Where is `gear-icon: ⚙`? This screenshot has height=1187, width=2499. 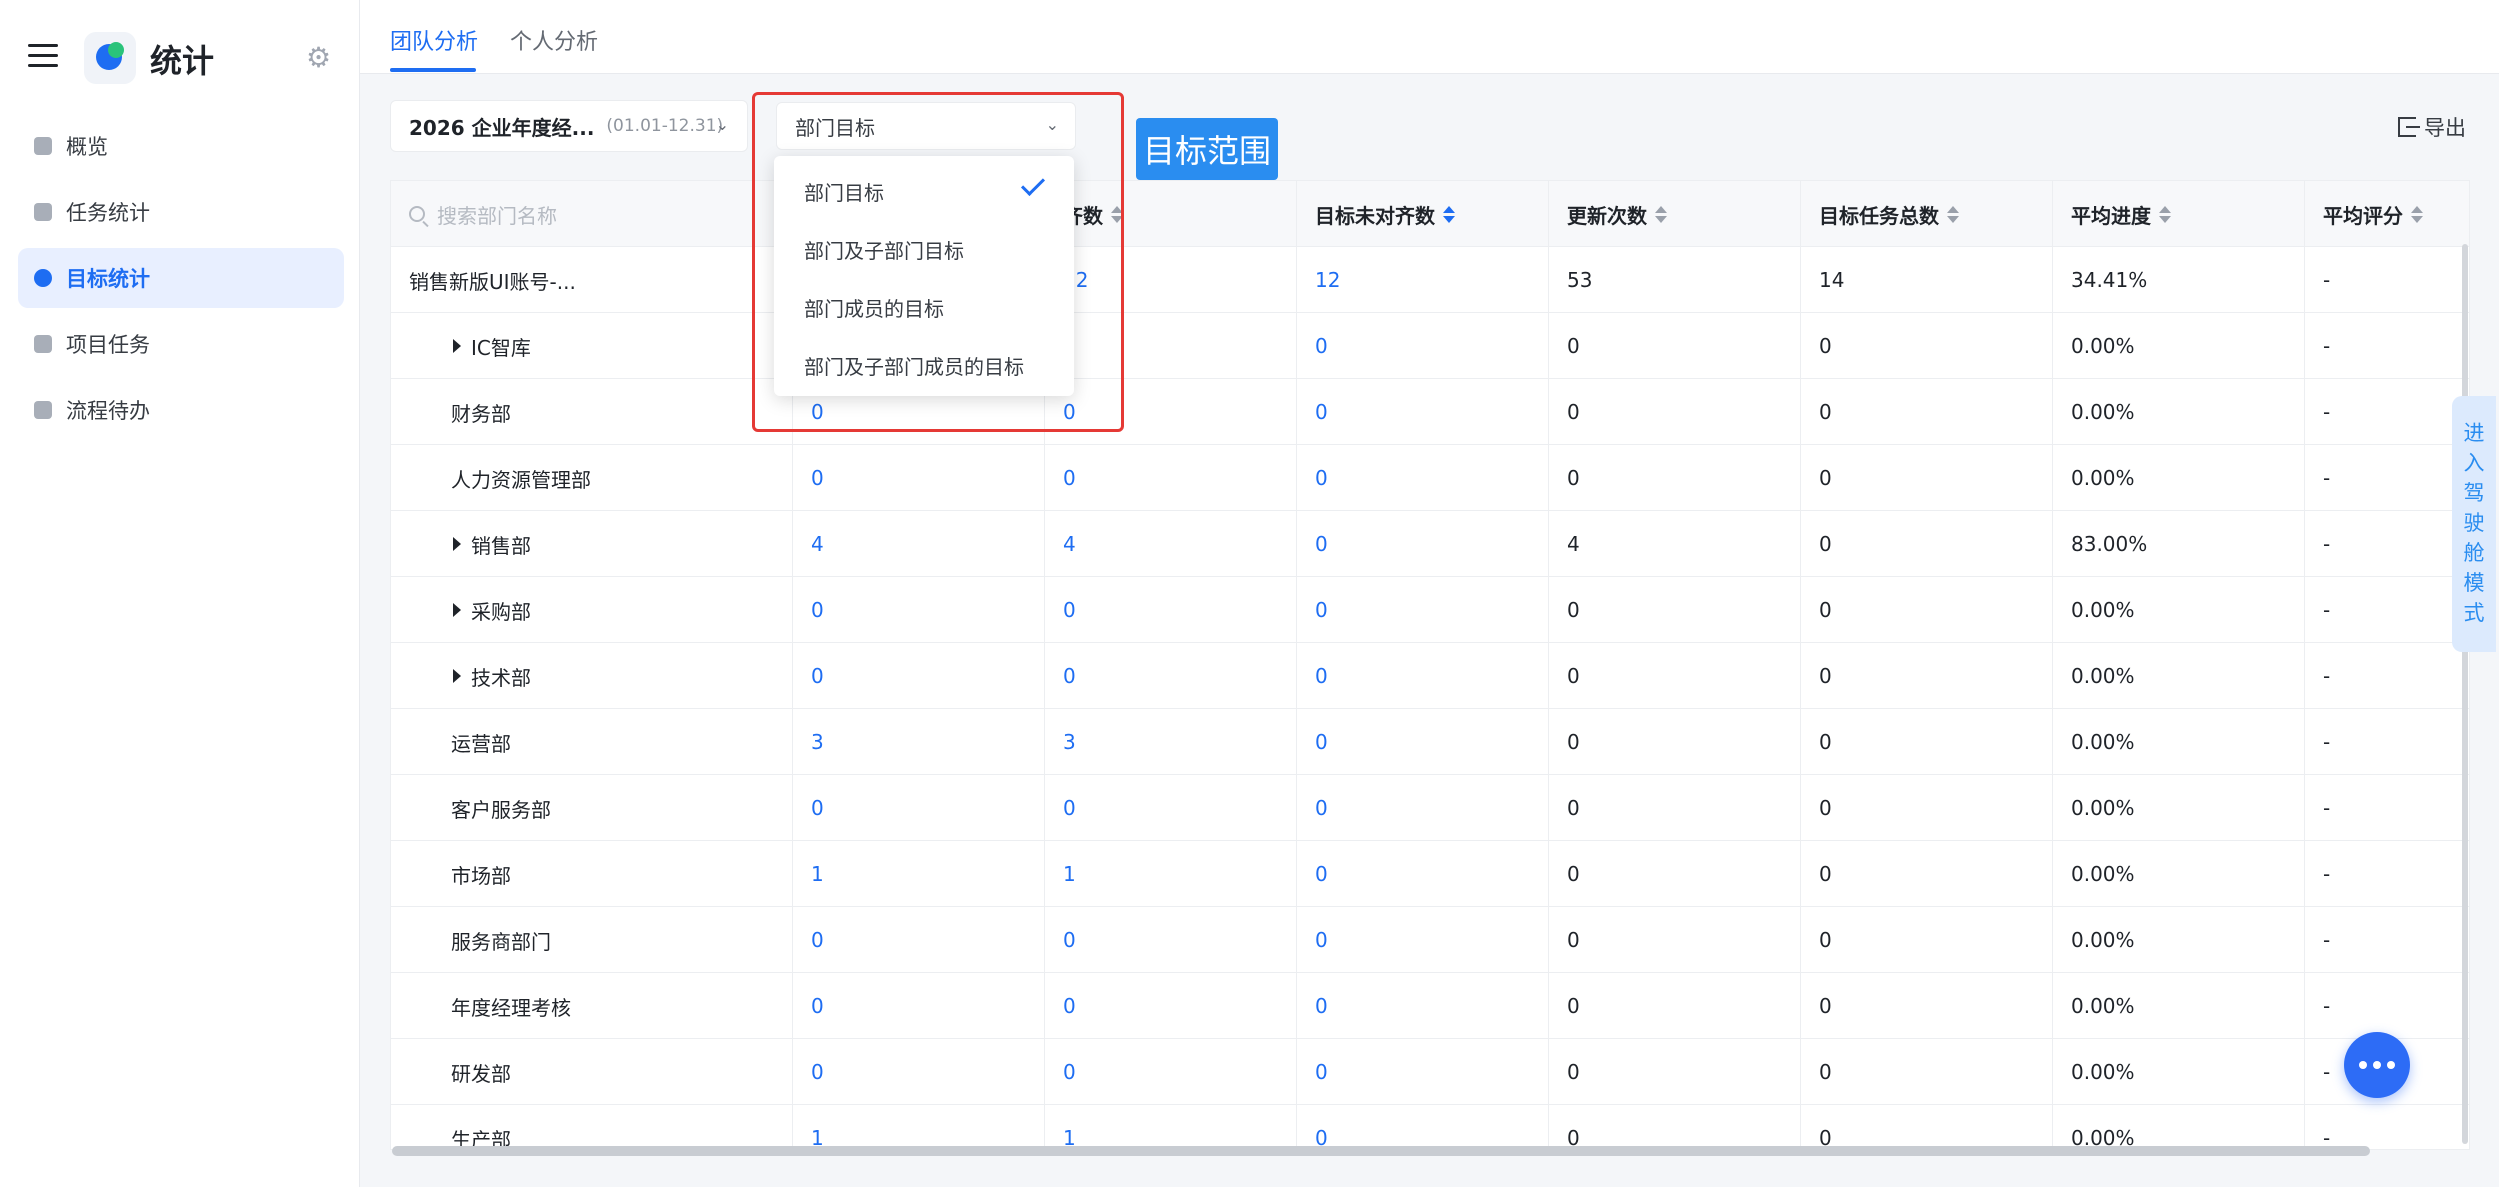
gear-icon: ⚙ is located at coordinates (320, 58).